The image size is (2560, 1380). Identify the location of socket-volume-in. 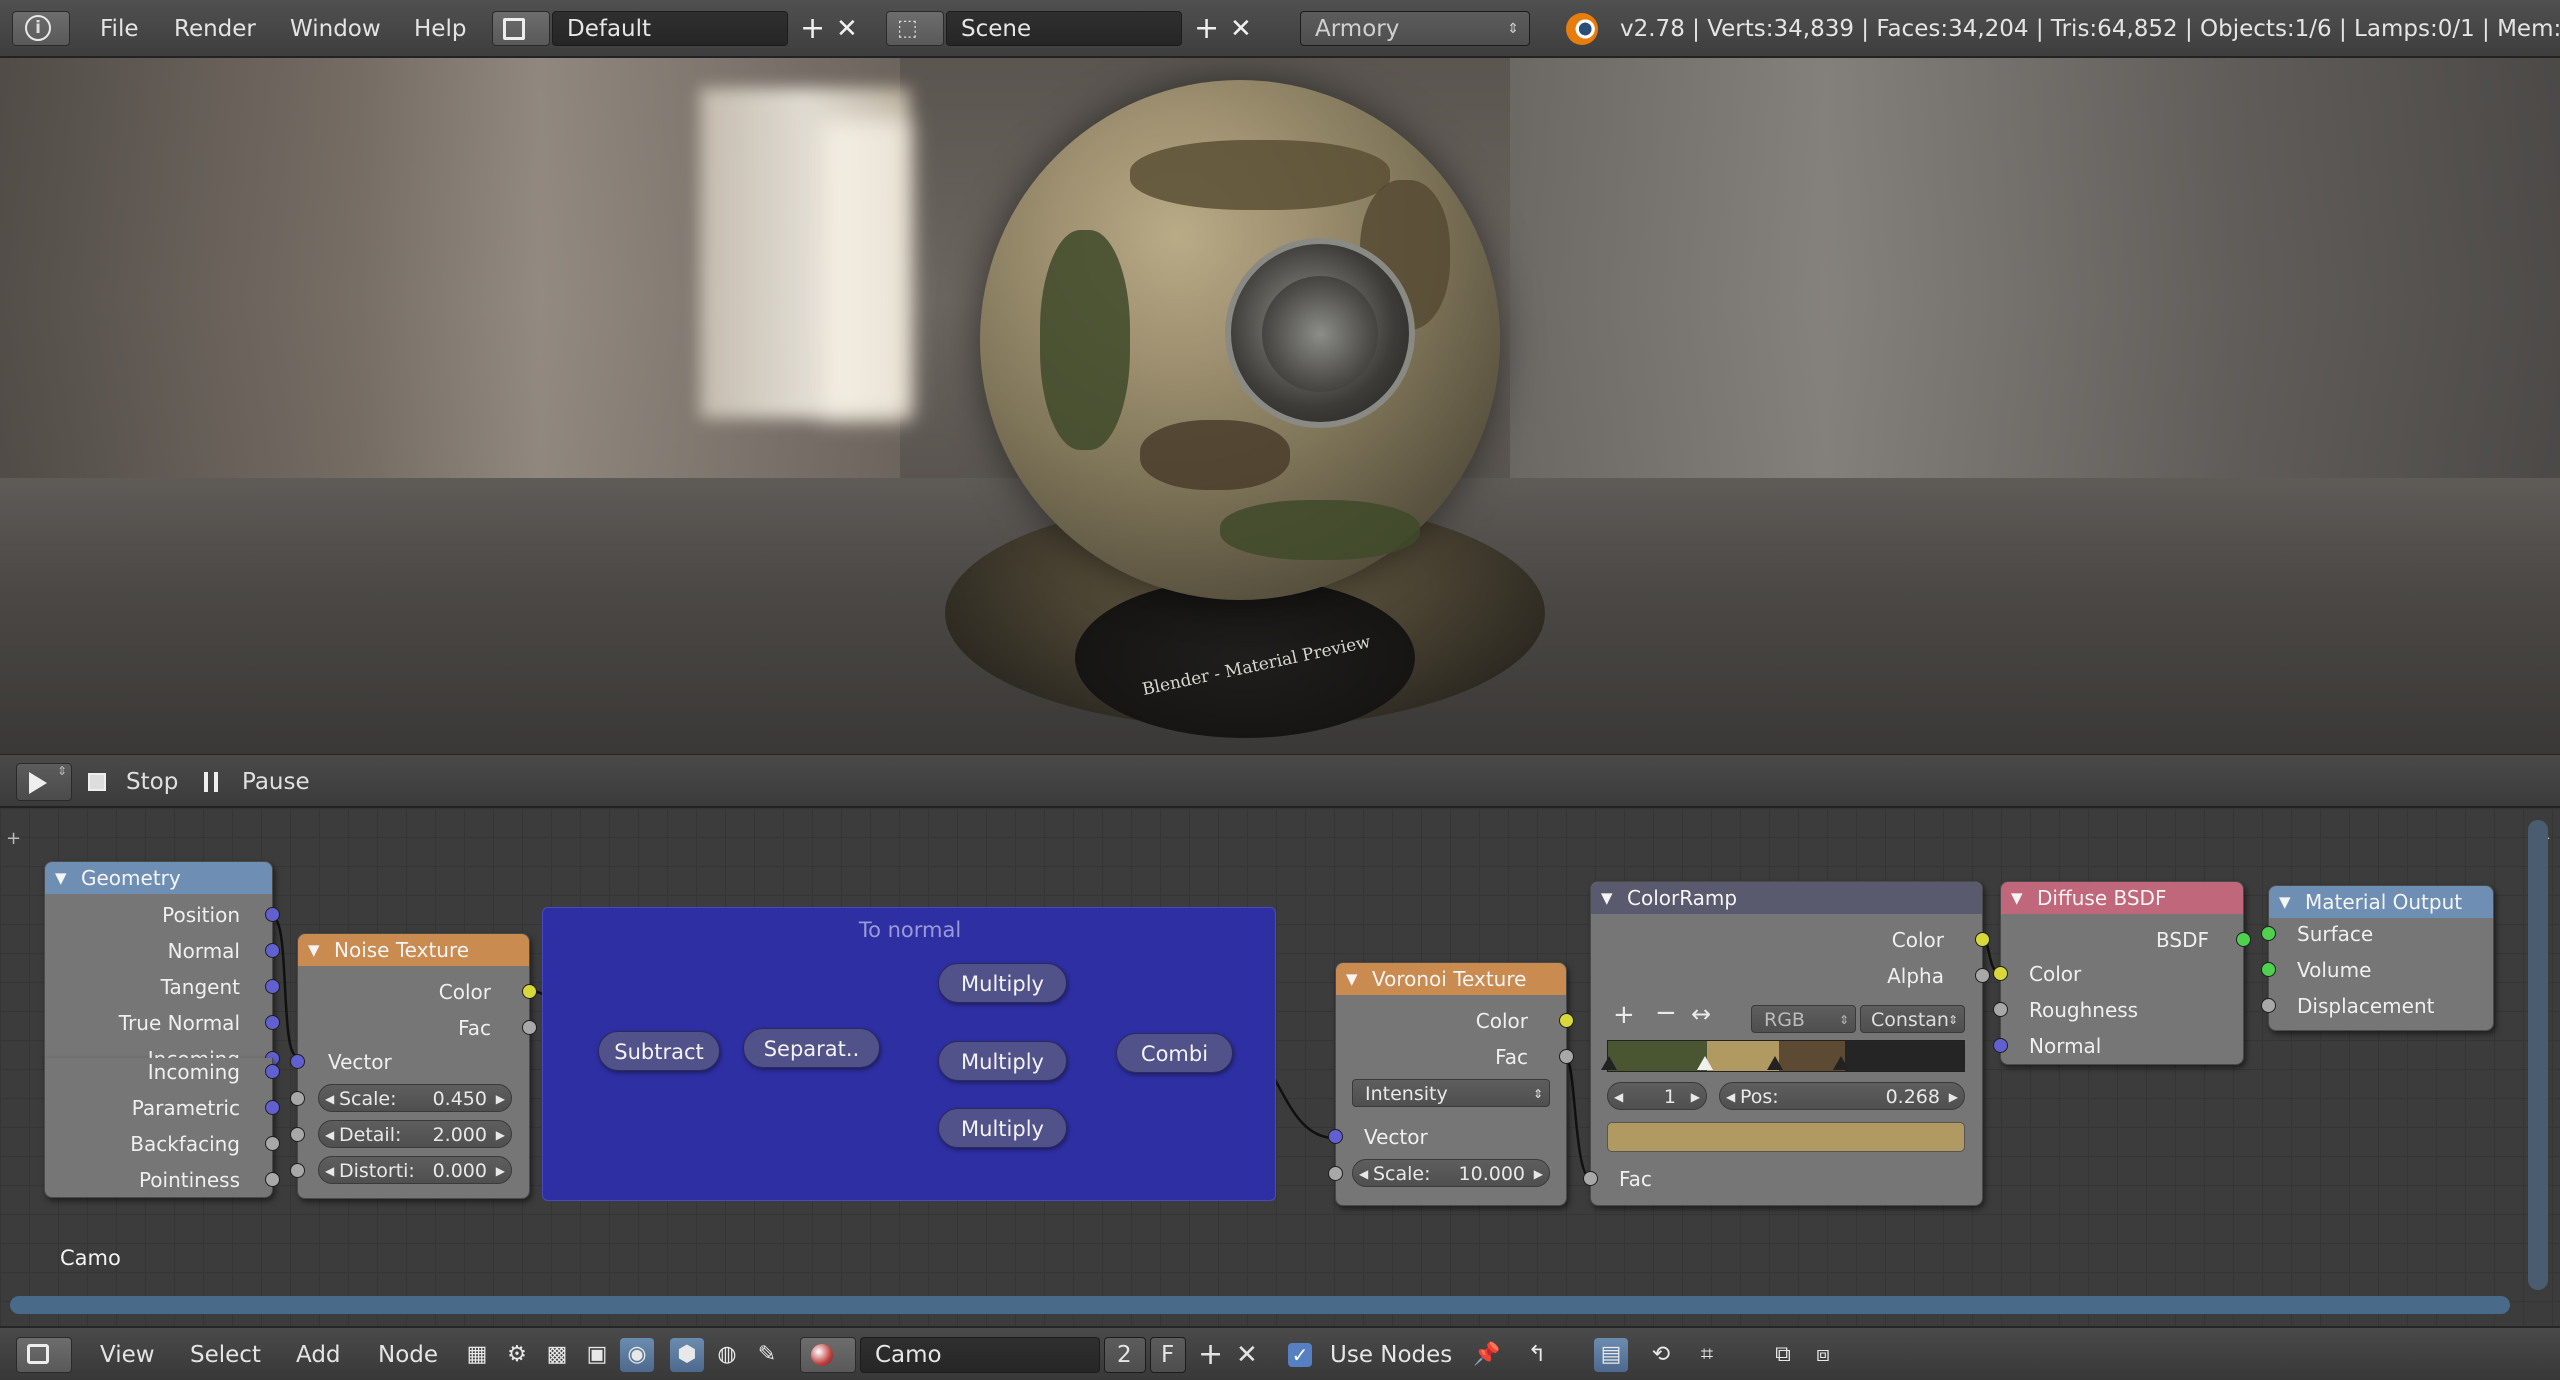
(2268, 969).